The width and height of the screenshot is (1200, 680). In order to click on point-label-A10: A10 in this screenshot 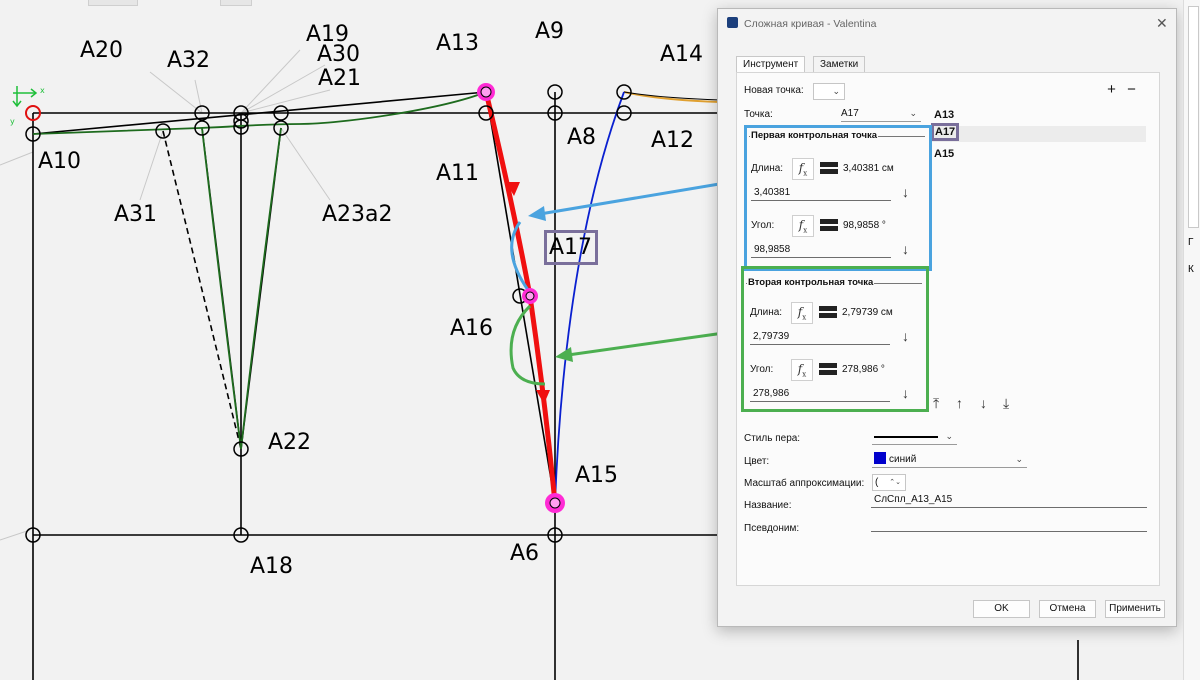, I will do `click(60, 161)`.